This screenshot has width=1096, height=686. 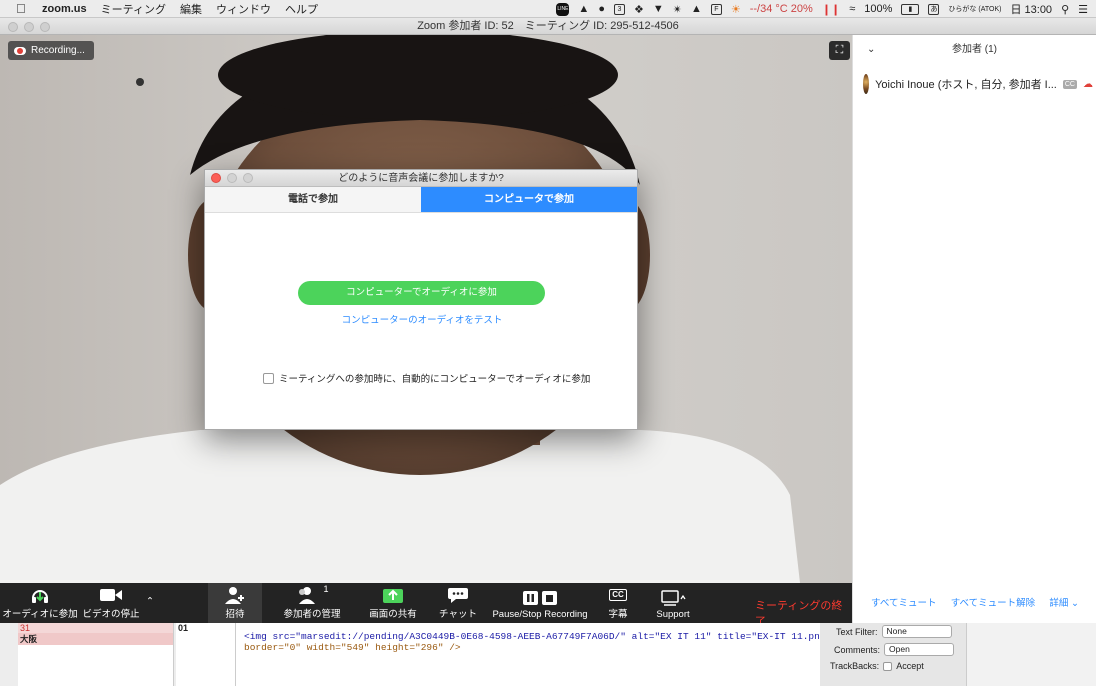 What do you see at coordinates (619, 9) in the screenshot?
I see `calendar-icon: 3` at bounding box center [619, 9].